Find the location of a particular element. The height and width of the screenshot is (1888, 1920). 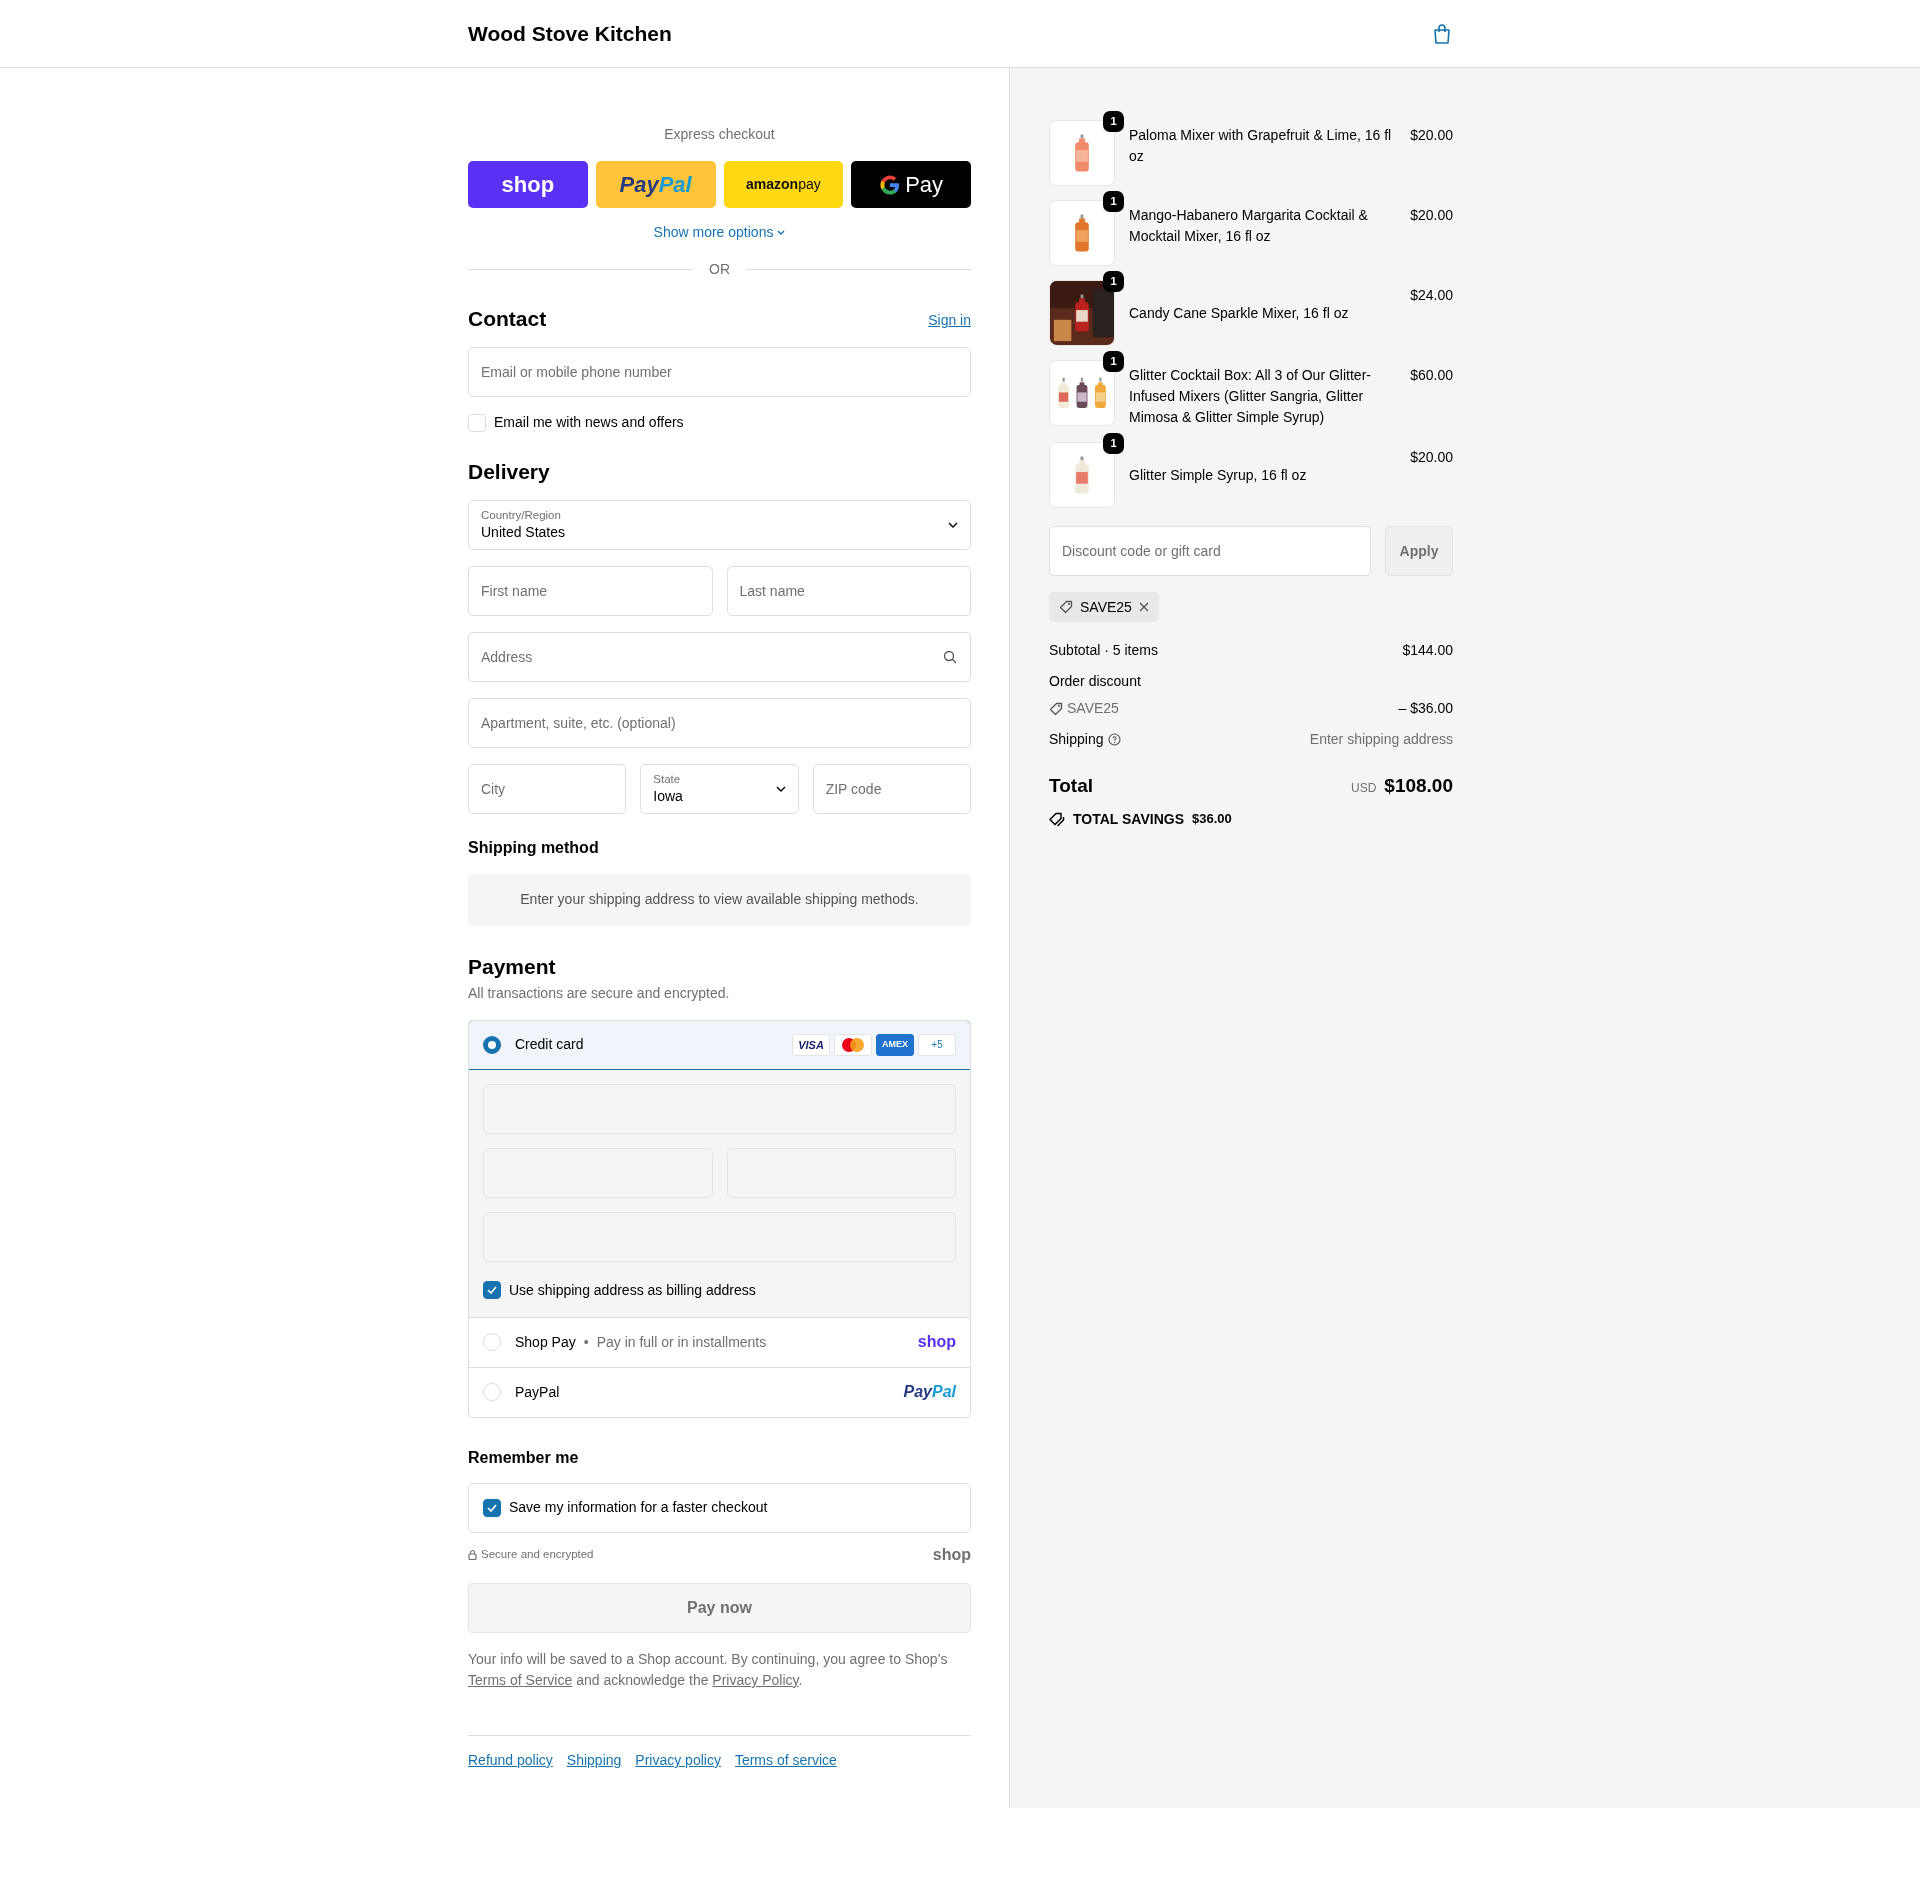

footer-link: Shipping is located at coordinates (594, 1760).